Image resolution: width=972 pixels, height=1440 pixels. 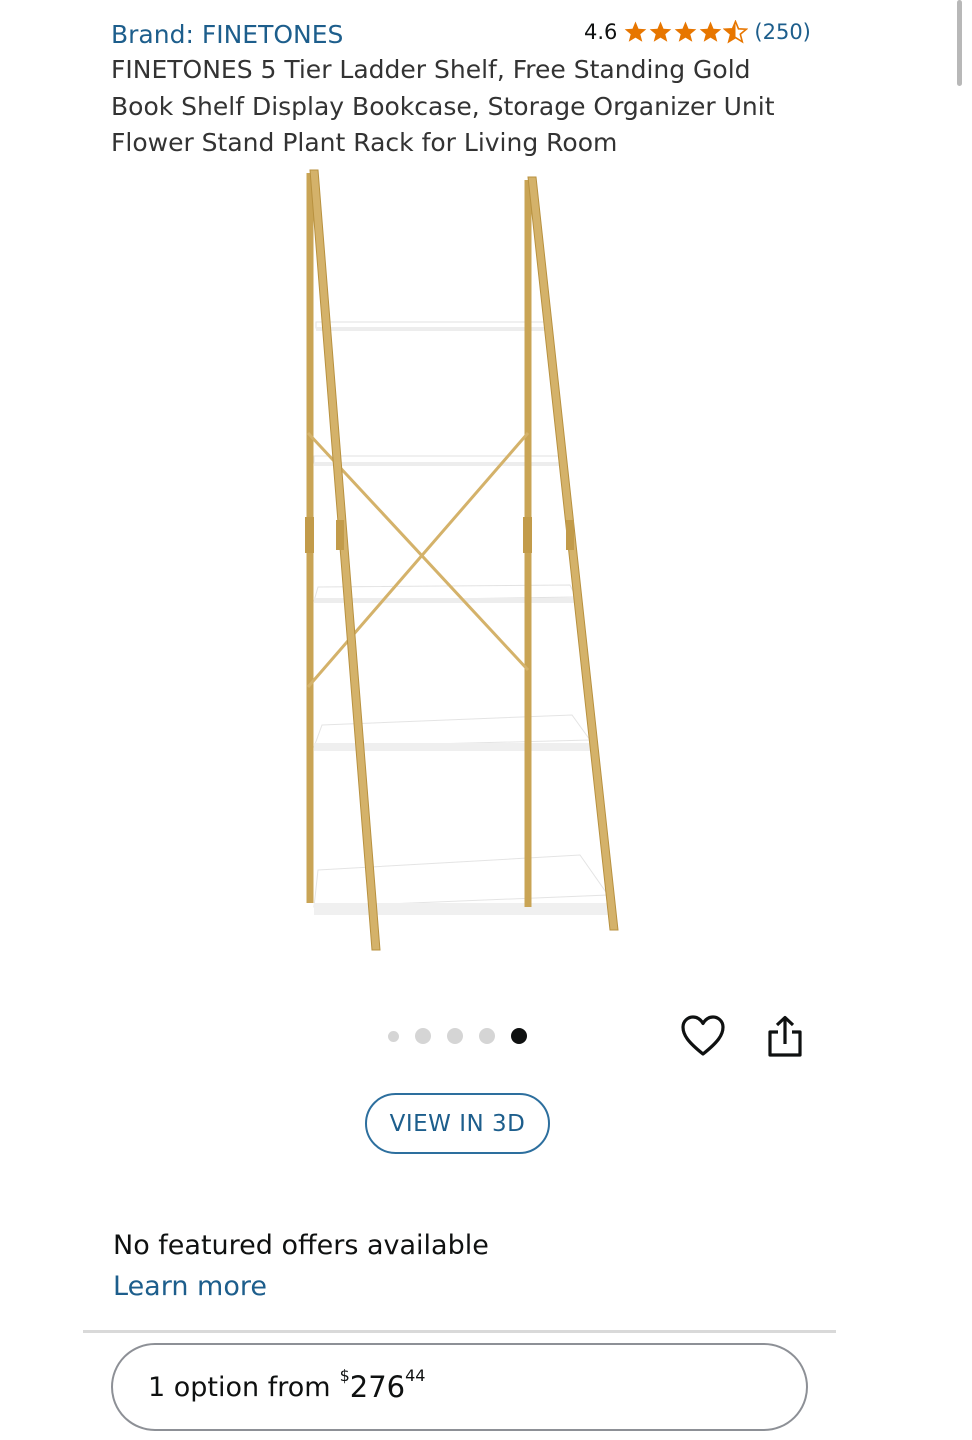 I want to click on price-whole: 276, so click(x=377, y=1387).